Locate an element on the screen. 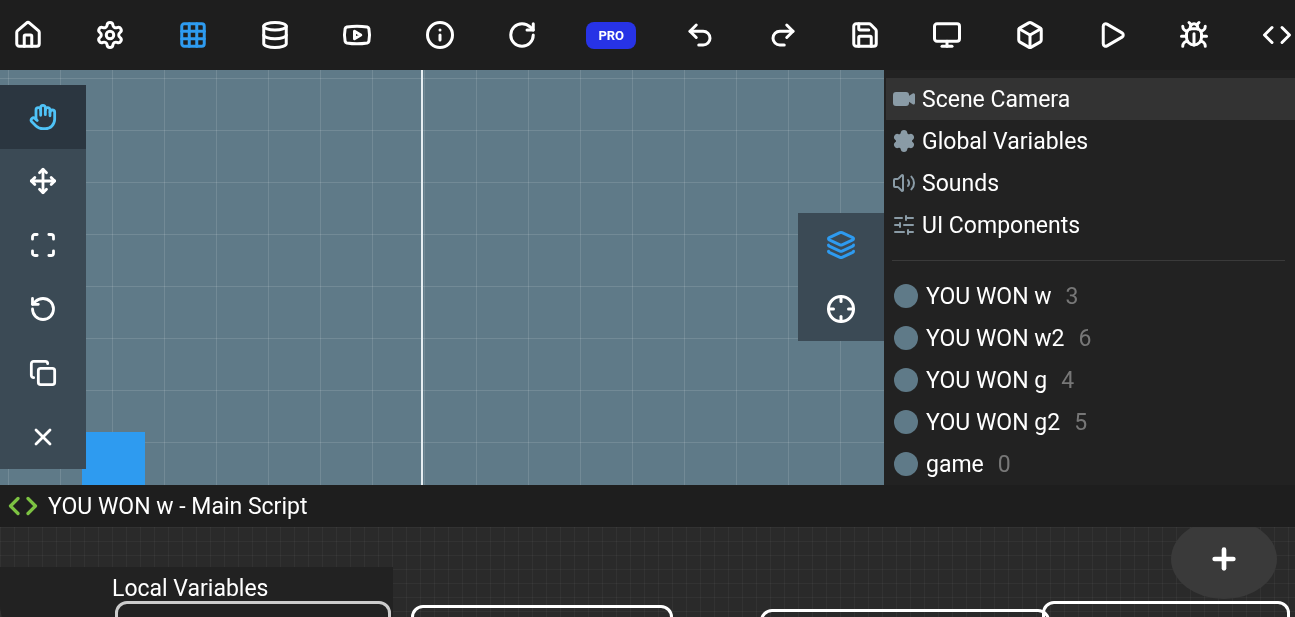  object-name: YOU WON g is located at coordinates (987, 380).